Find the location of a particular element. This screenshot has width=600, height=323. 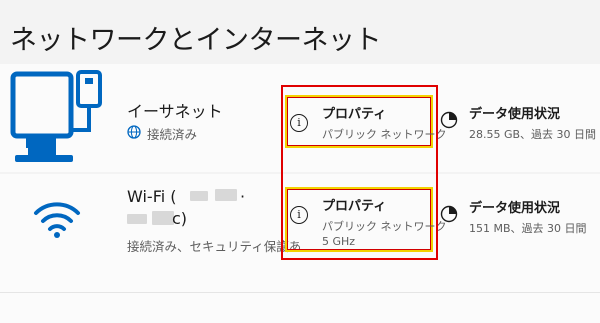

wifi-name-line2: c) is located at coordinates (180, 218).